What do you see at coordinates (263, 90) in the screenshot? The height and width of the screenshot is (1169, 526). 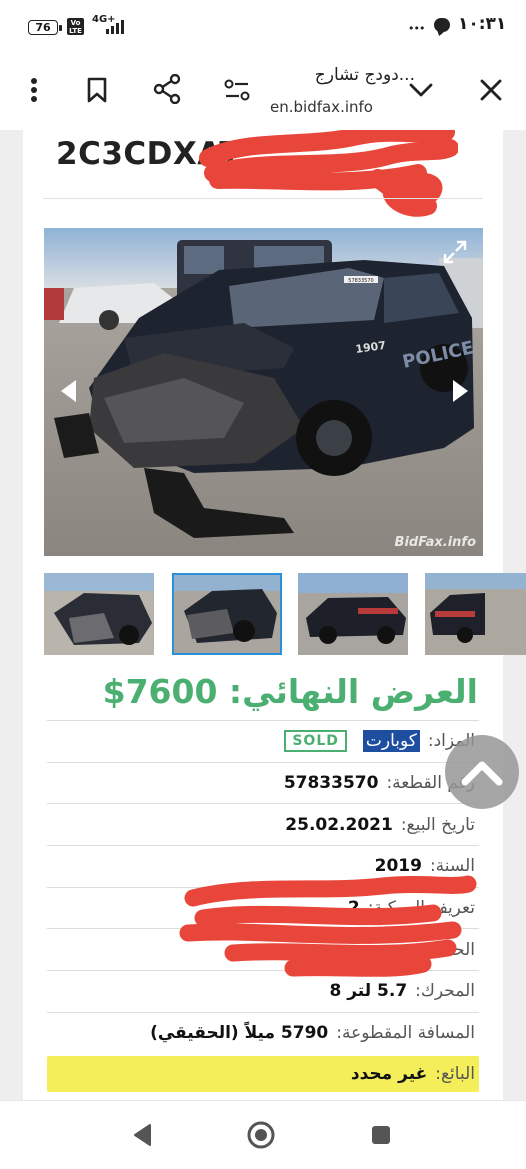 I see `browser-toolbar: دودج تشارج... en.bidfax.info` at bounding box center [263, 90].